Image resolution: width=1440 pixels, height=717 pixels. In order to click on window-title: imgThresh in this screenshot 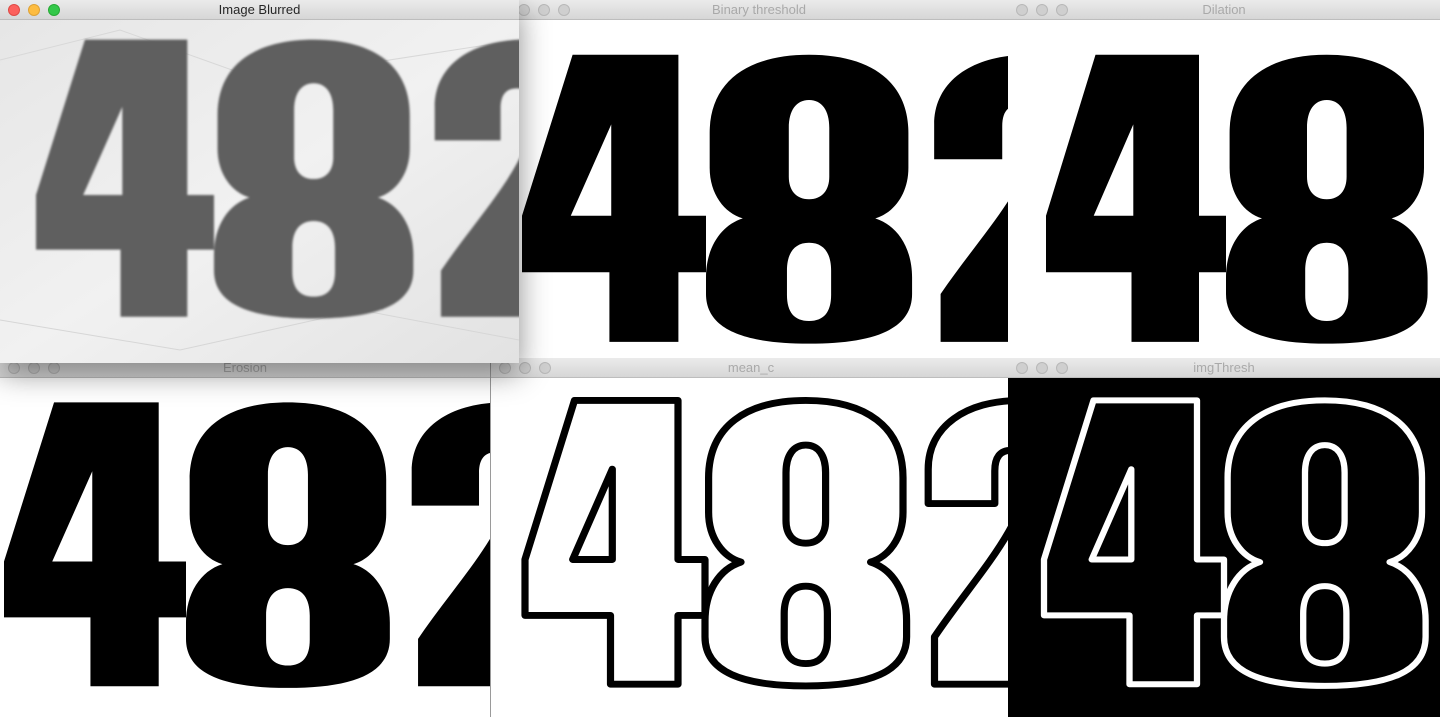, I will do `click(1224, 367)`.